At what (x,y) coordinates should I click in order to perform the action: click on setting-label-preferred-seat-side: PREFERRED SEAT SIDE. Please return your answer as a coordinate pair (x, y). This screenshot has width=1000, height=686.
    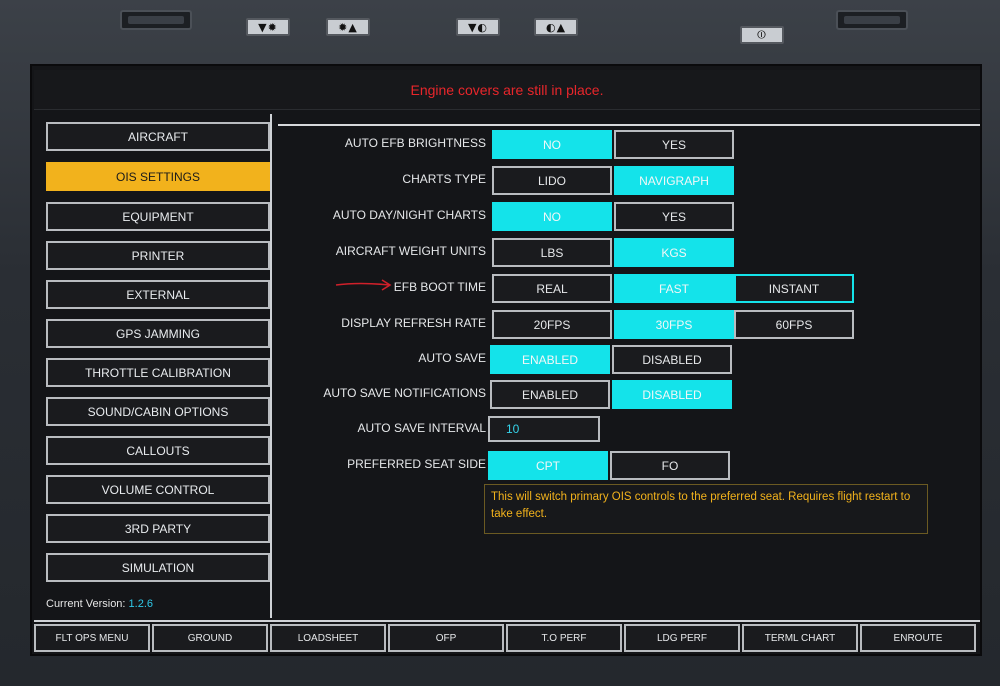
    Looking at the image, I should click on (416, 464).